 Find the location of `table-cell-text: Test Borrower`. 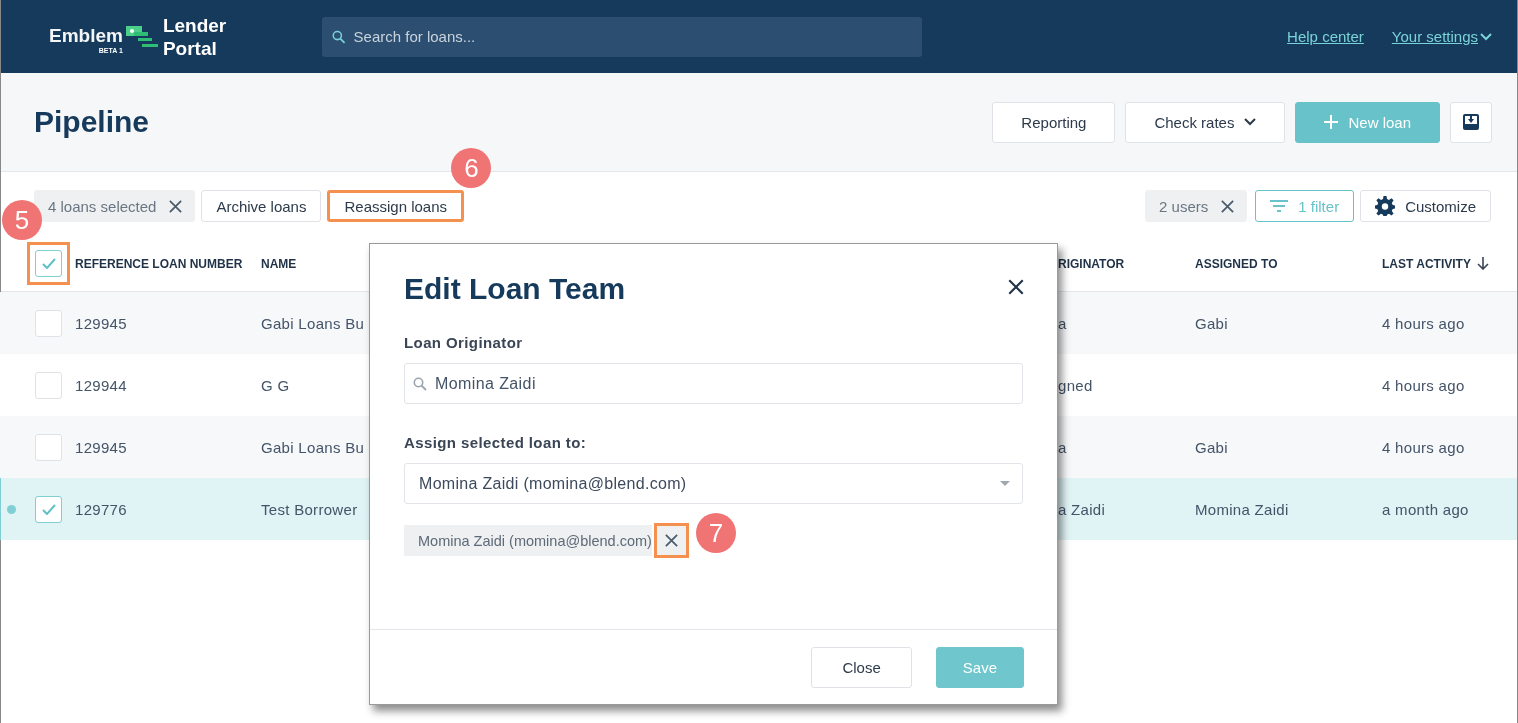

table-cell-text: Test Borrower is located at coordinates (310, 509).